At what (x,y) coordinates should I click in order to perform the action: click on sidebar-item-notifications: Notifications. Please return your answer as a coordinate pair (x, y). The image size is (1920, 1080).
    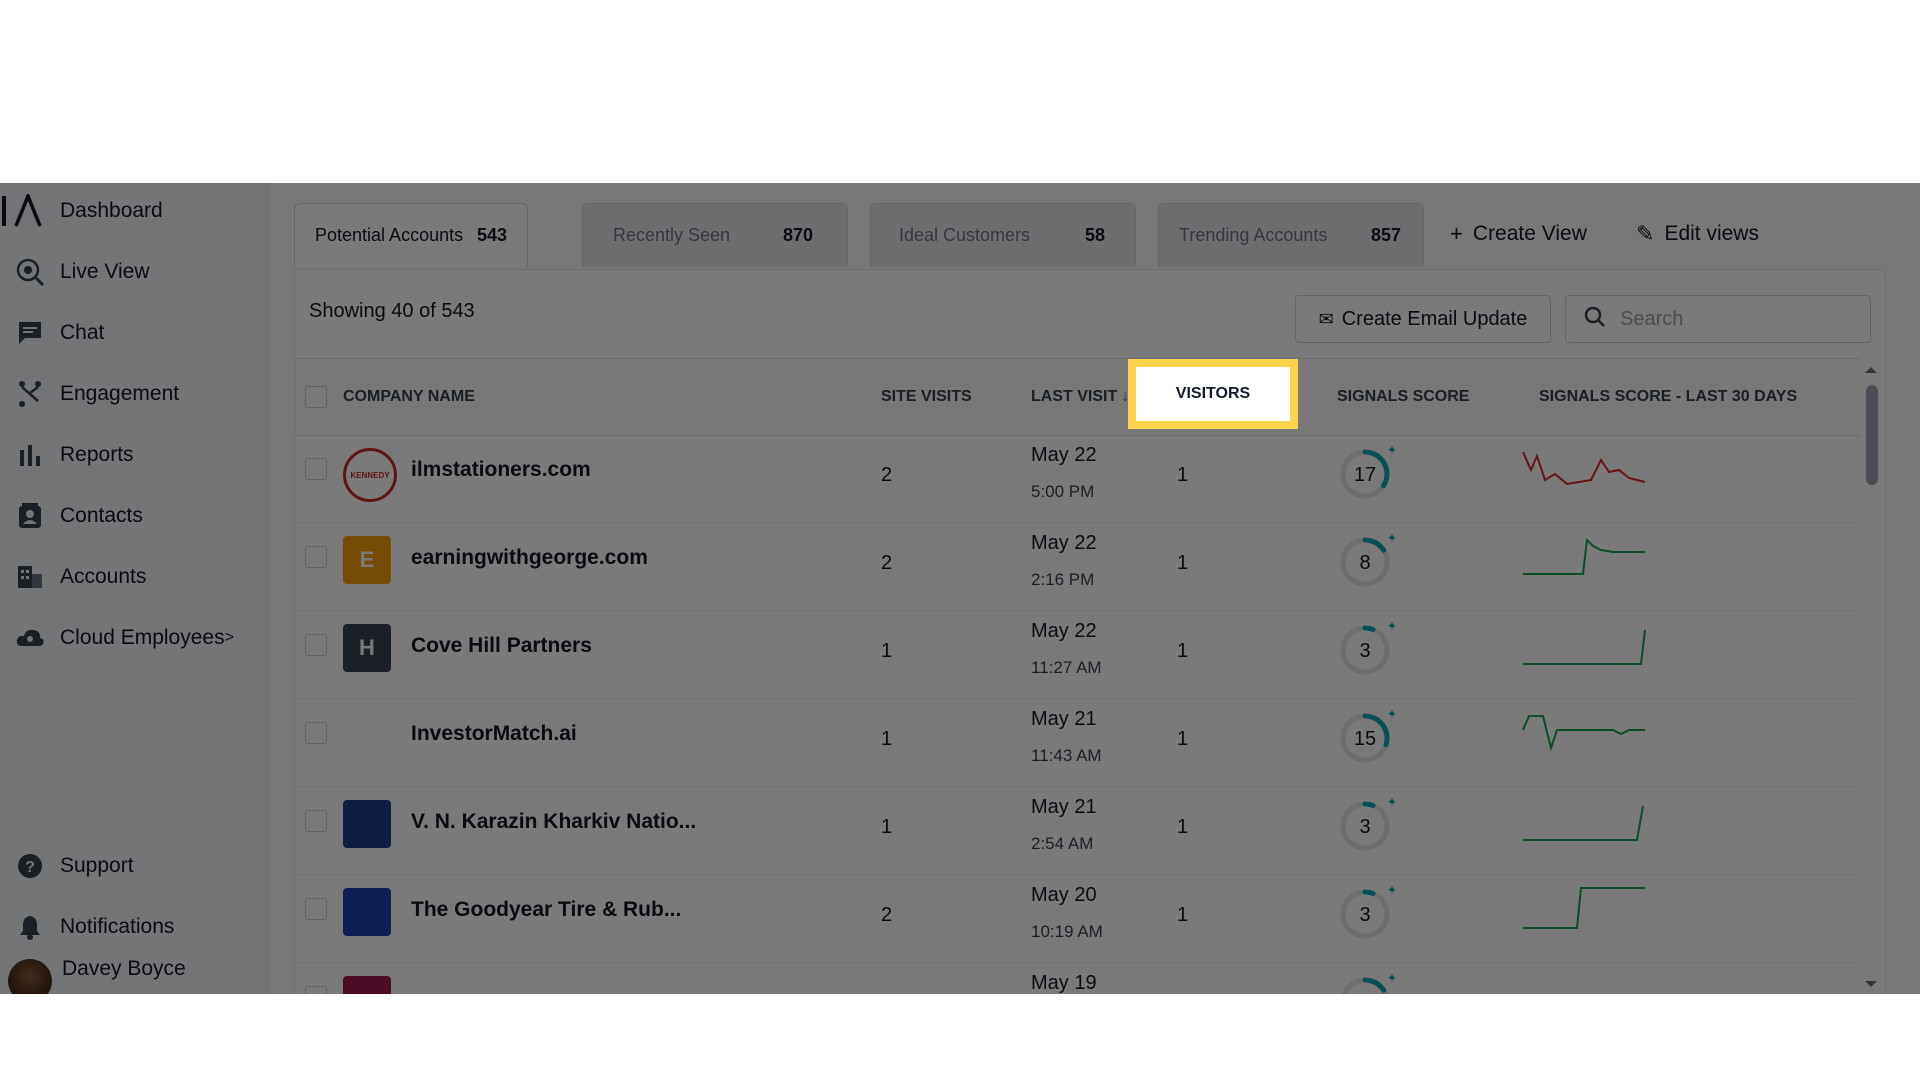
    Looking at the image, I should click on (94, 927).